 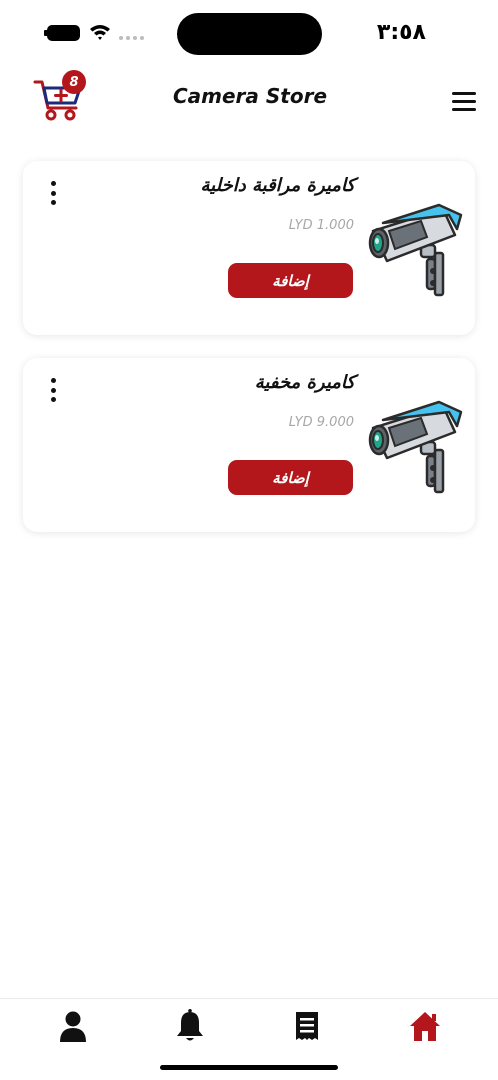 I want to click on hamburger-menu-icon, so click(x=465, y=102).